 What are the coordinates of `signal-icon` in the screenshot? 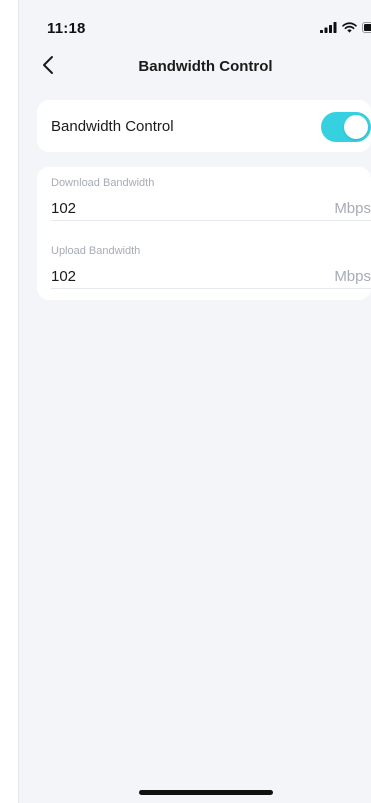 It's located at (328, 27).